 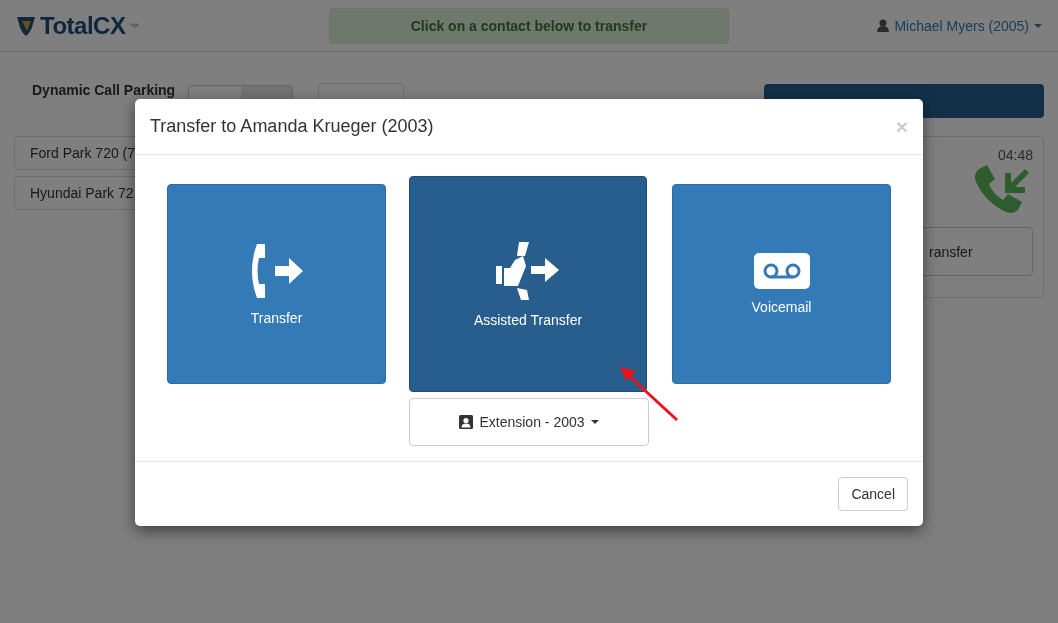 I want to click on call-timer: 04:48, so click(x=1015, y=155).